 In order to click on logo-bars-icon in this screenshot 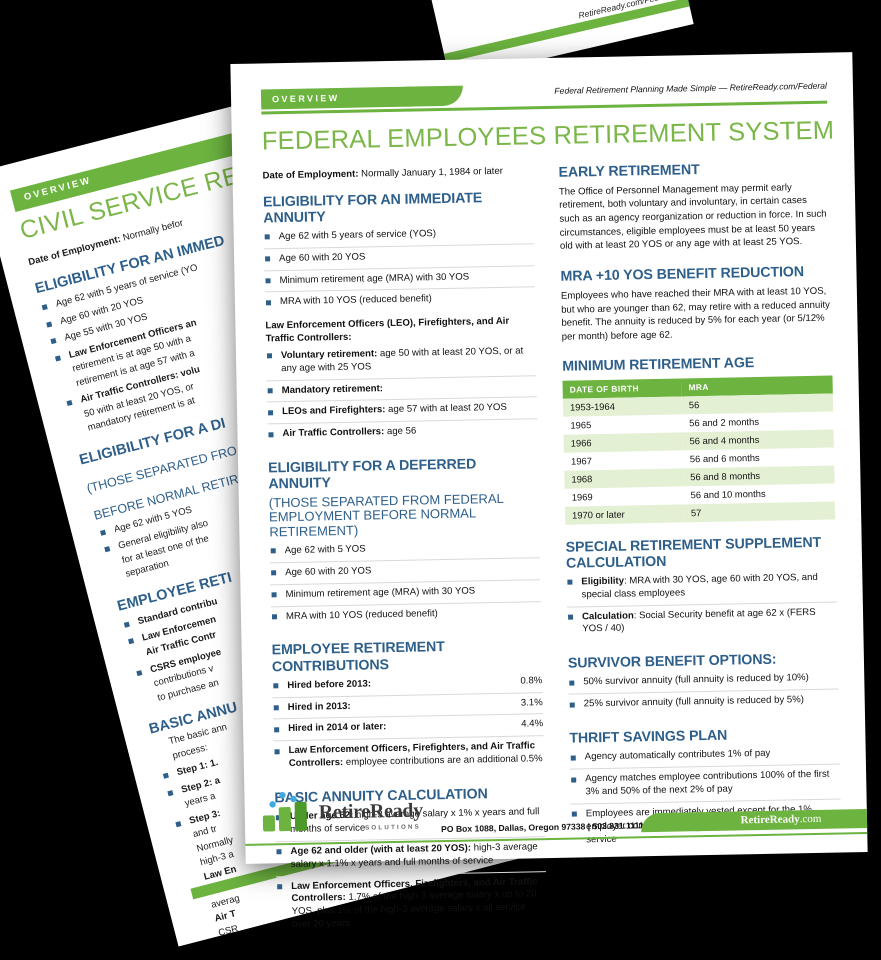, I will do `click(285, 811)`.